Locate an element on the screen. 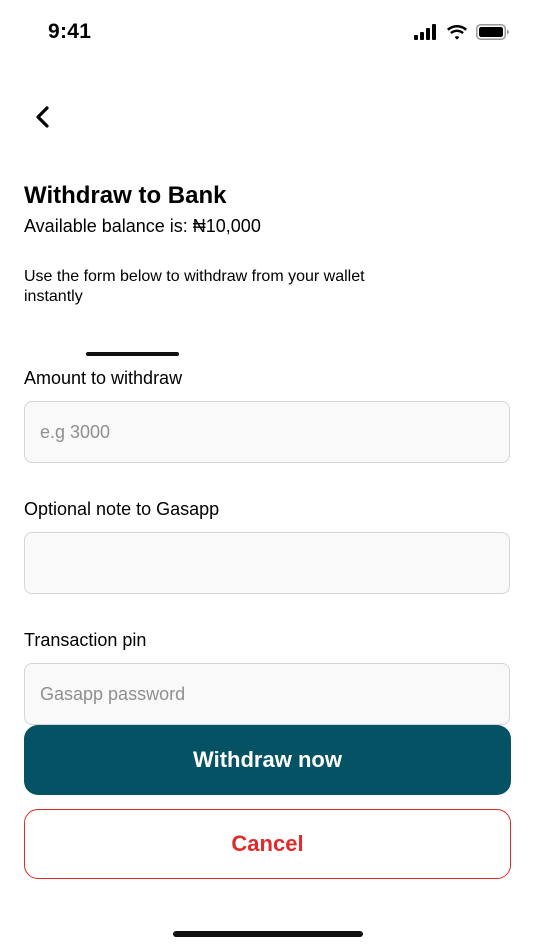 Image resolution: width=534 pixels, height=950 pixels. battery-icon is located at coordinates (492, 32).